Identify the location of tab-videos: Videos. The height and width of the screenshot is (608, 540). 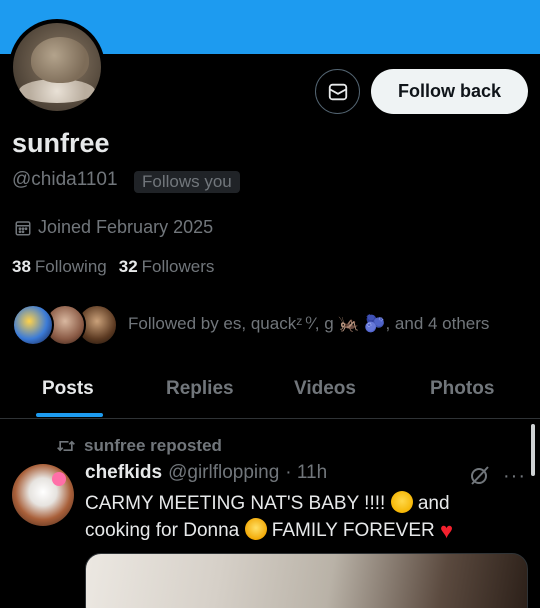
(325, 389).